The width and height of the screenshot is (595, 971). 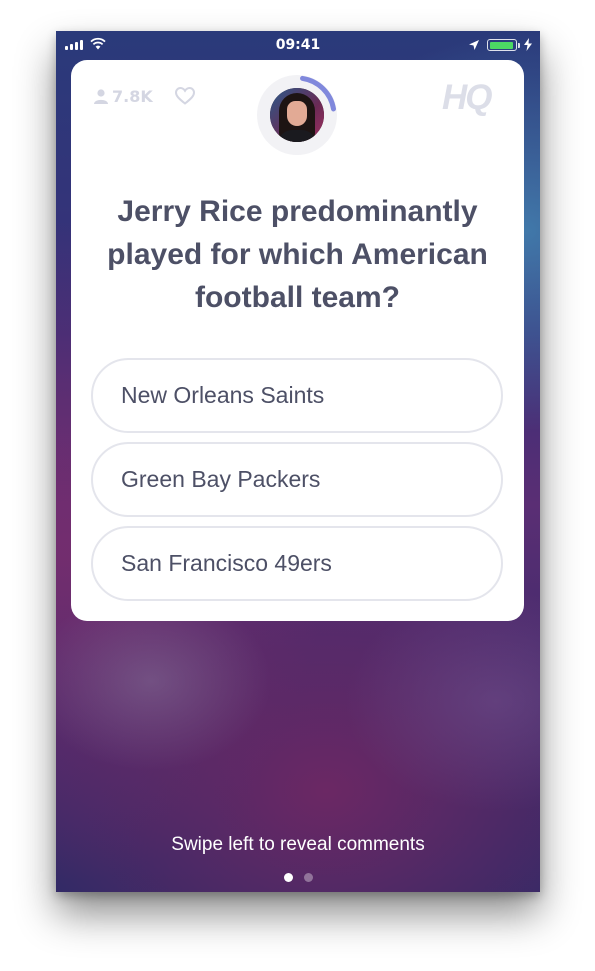 What do you see at coordinates (185, 96) in the screenshot?
I see `heart-icon` at bounding box center [185, 96].